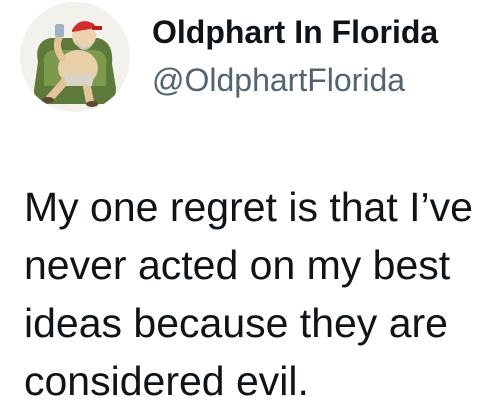 This screenshot has height=419, width=500. I want to click on user-handle: @OldphartFlorida, so click(322, 80).